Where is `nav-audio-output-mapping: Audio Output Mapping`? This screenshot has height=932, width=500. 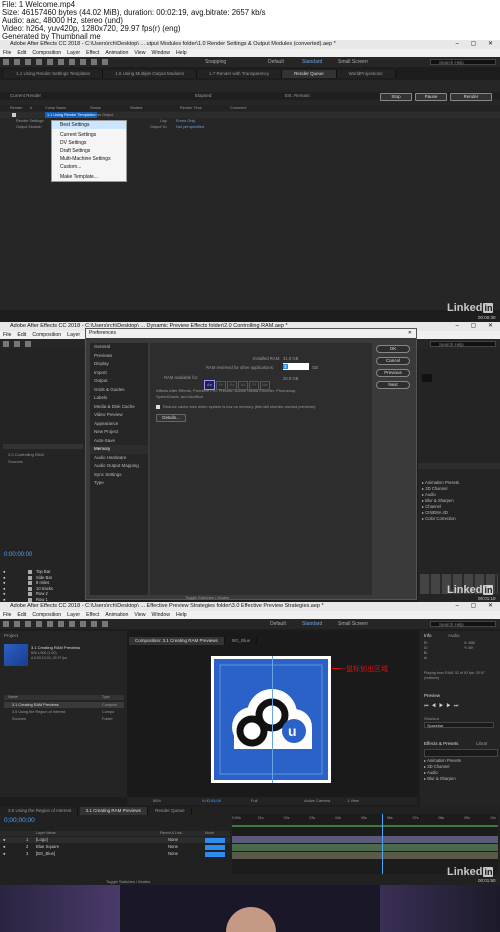 nav-audio-output-mapping: Audio Output Mapping is located at coordinates (119, 466).